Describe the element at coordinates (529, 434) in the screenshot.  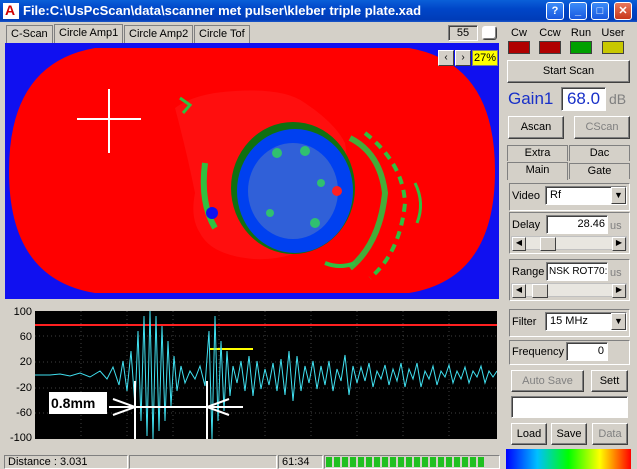
I see `load-button: Load` at that location.